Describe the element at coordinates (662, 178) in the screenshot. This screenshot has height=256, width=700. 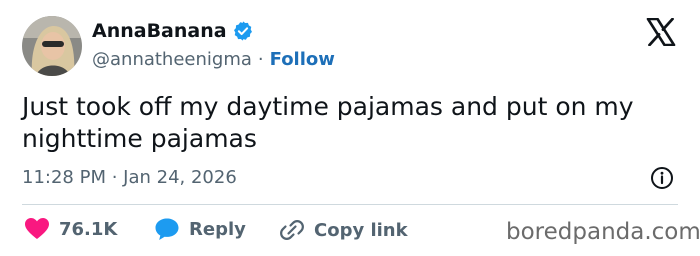
I see `info-icon` at that location.